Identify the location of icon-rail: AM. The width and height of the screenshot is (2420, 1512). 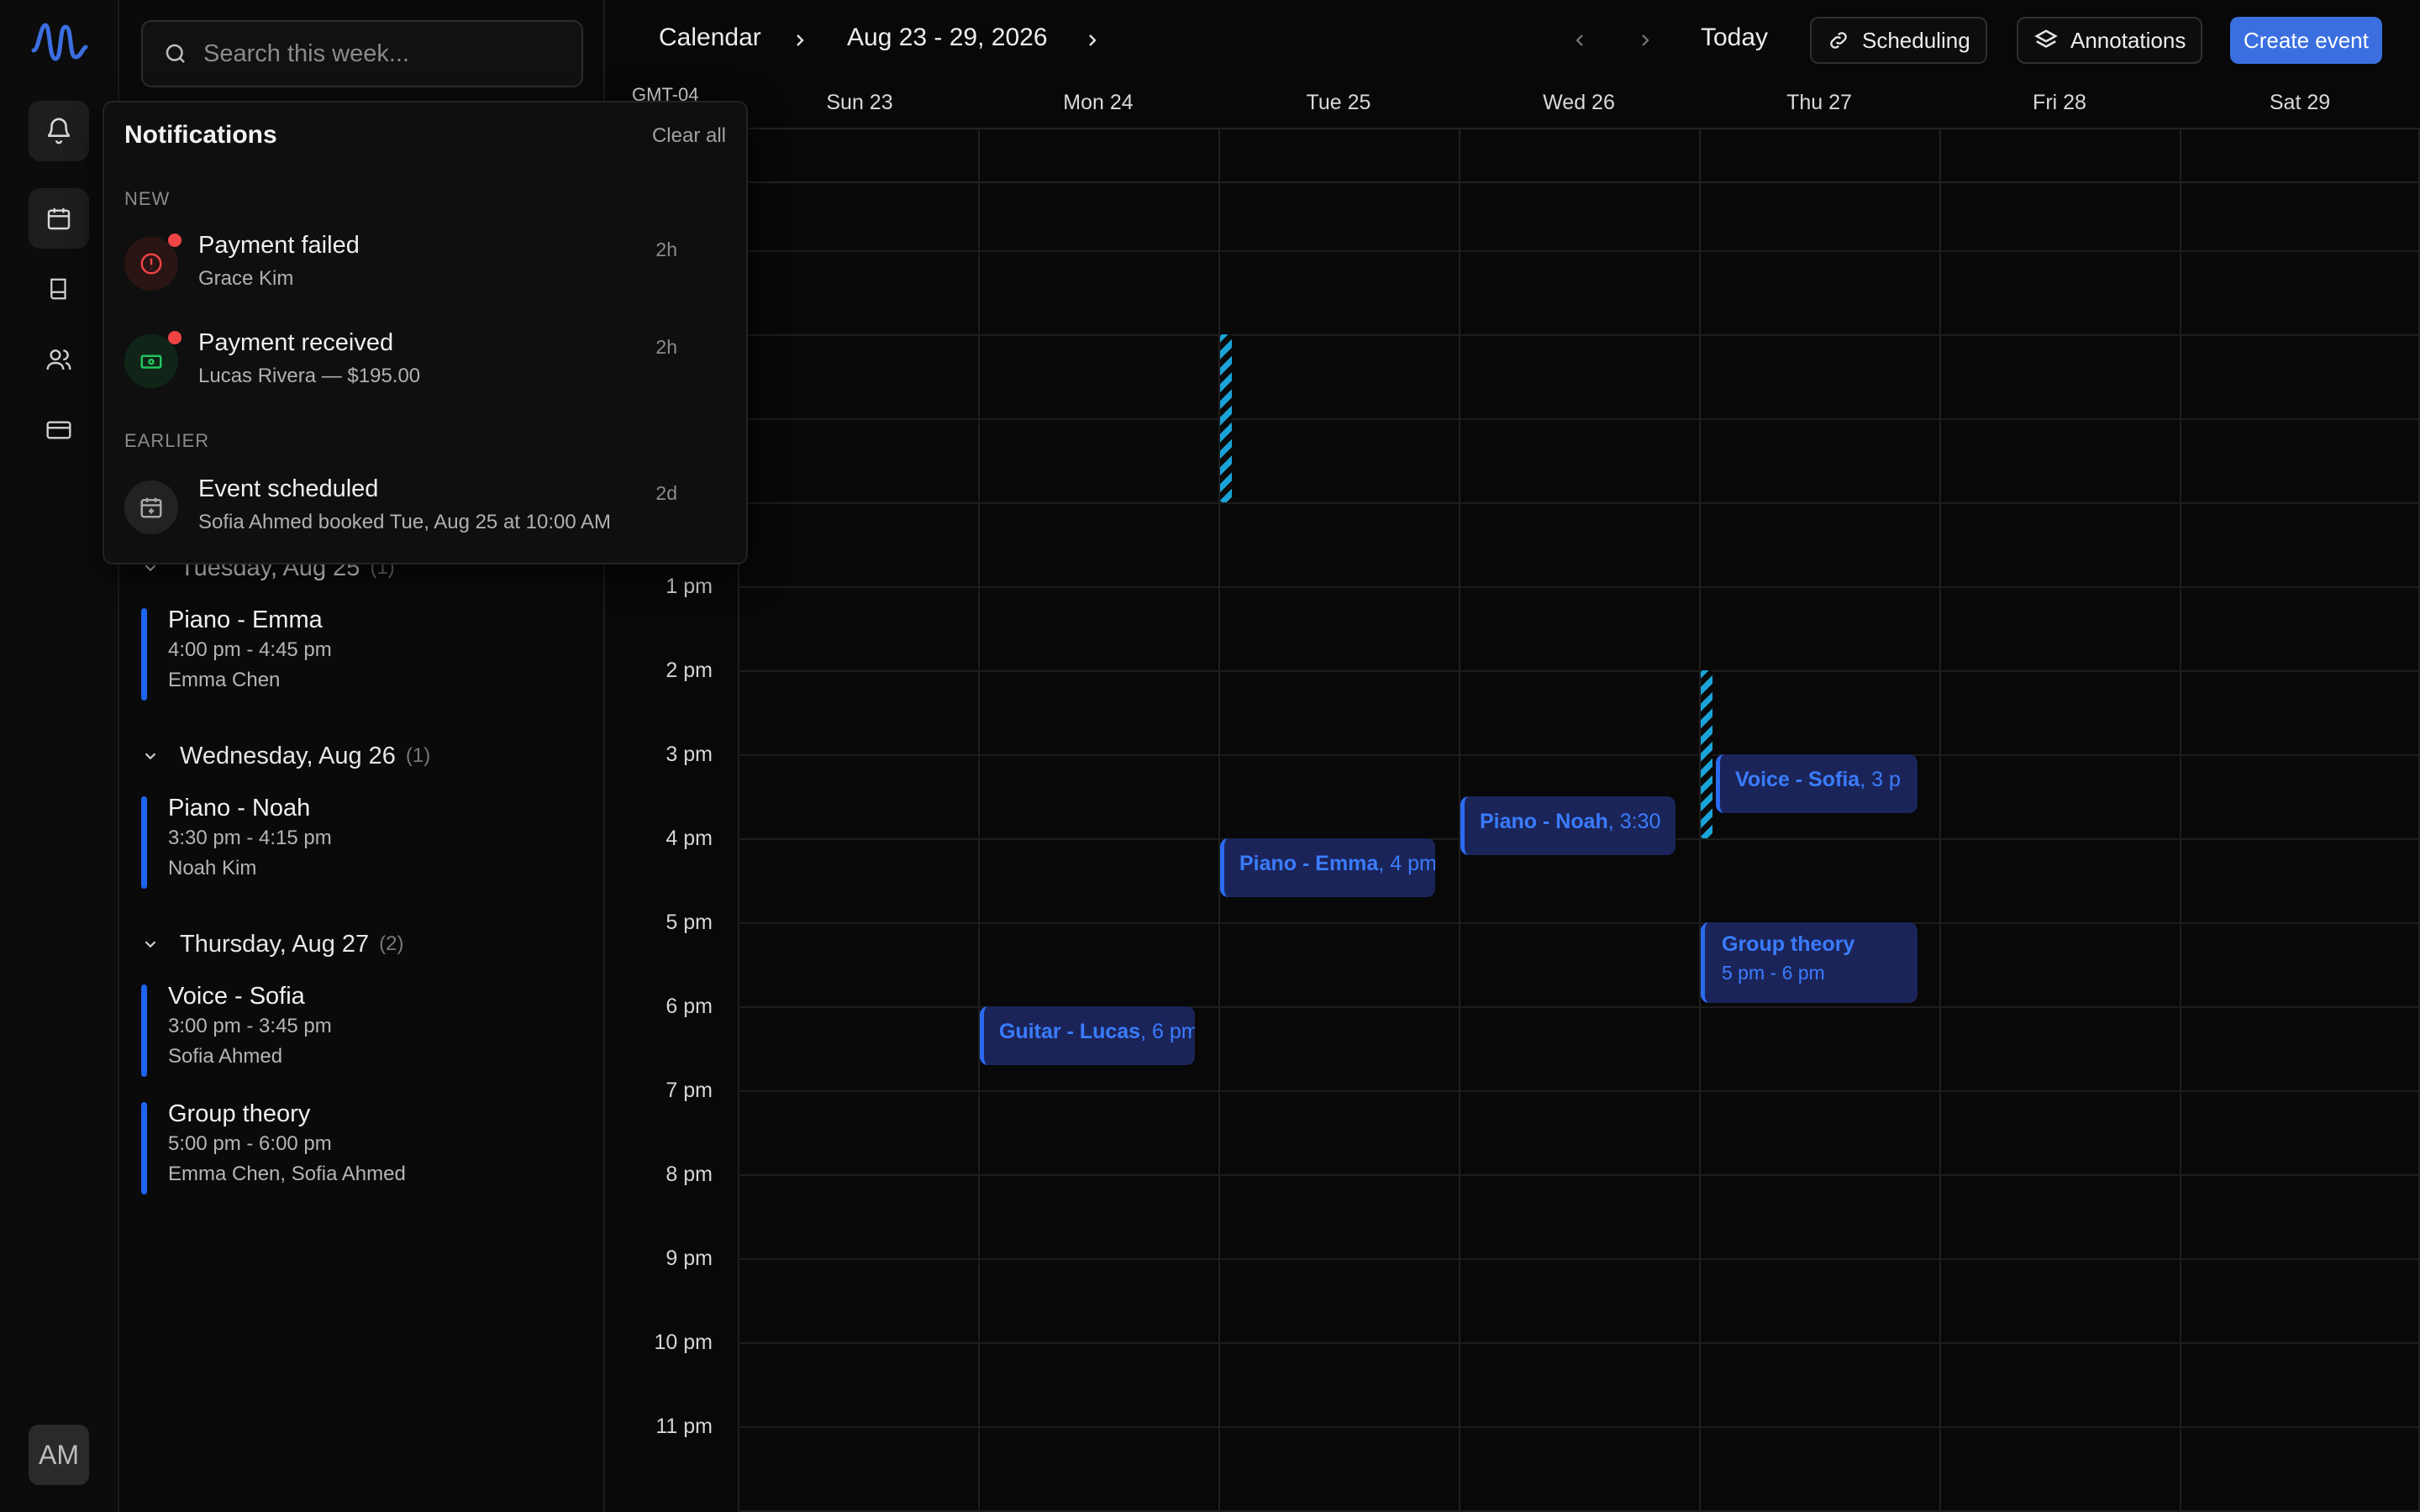
(60, 756).